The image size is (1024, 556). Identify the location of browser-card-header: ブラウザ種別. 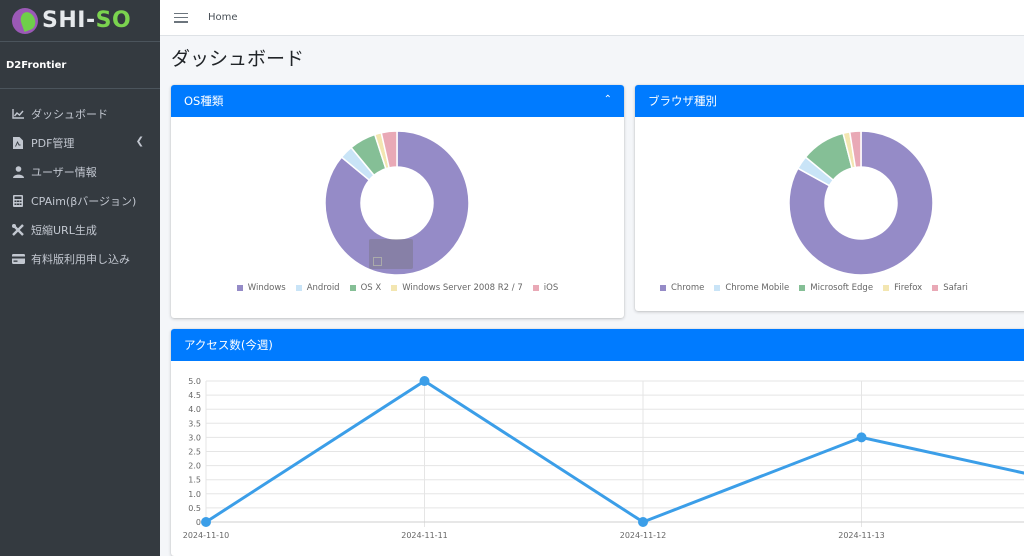
(829, 101).